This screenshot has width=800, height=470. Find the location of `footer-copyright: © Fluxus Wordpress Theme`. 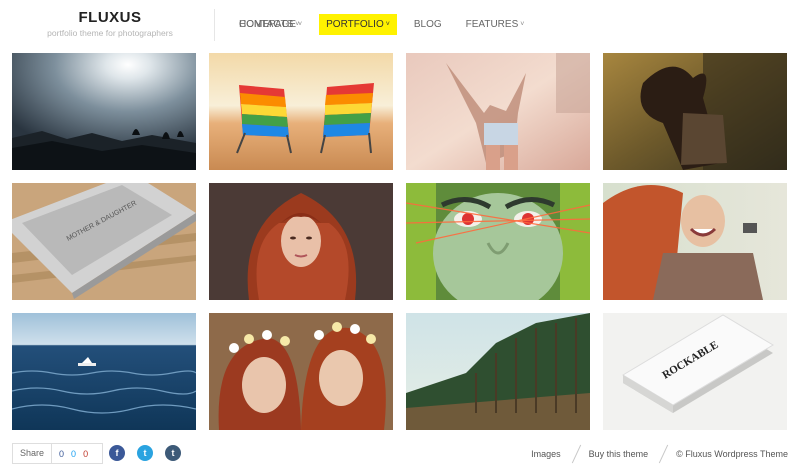

footer-copyright: © Fluxus Wordpress Theme is located at coordinates (732, 454).